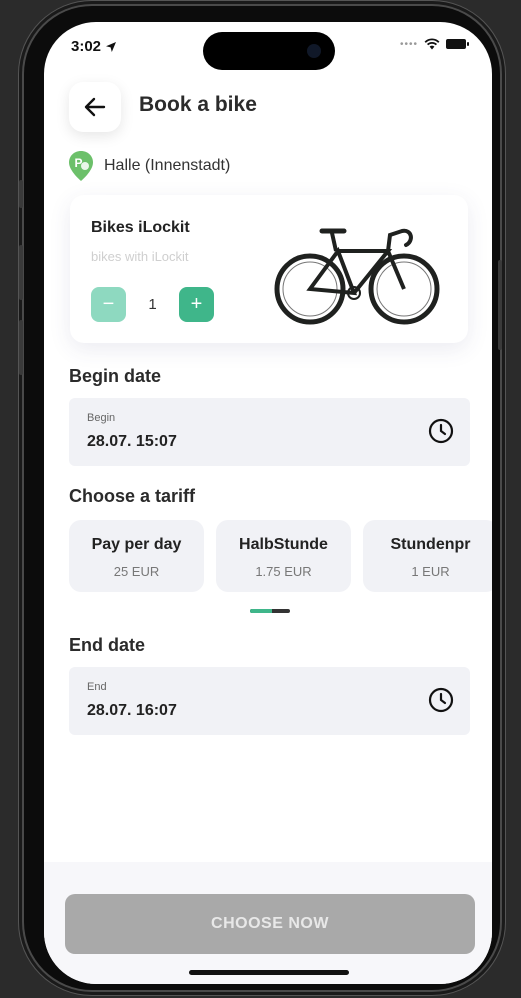 Image resolution: width=521 pixels, height=998 pixels. Describe the element at coordinates (196, 304) in the screenshot. I see `increase-quantity-button: +` at that location.